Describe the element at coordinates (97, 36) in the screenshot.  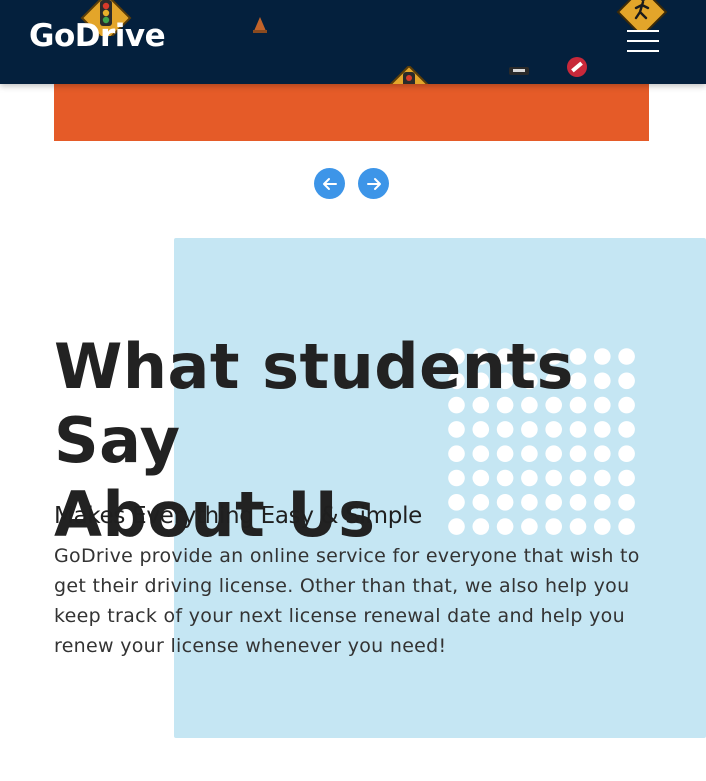
I see `brand-logo: GoDrive` at that location.